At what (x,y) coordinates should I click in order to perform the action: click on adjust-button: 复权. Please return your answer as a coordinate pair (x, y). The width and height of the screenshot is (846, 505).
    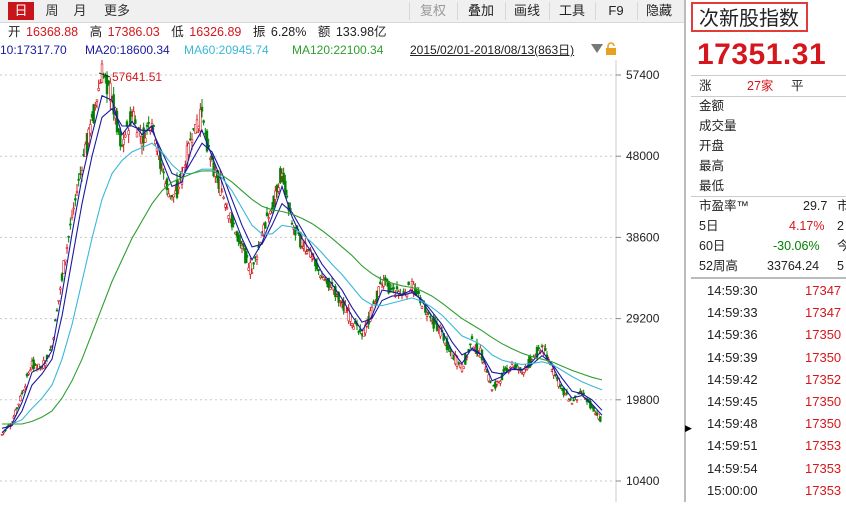
    Looking at the image, I should click on (432, 11).